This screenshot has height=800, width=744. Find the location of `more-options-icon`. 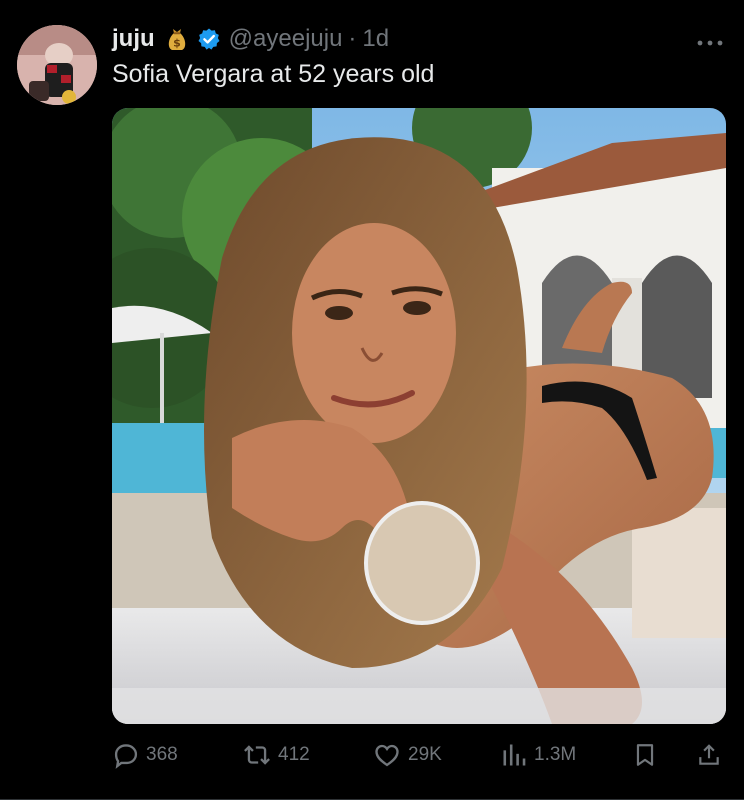

more-options-icon is located at coordinates (710, 40).